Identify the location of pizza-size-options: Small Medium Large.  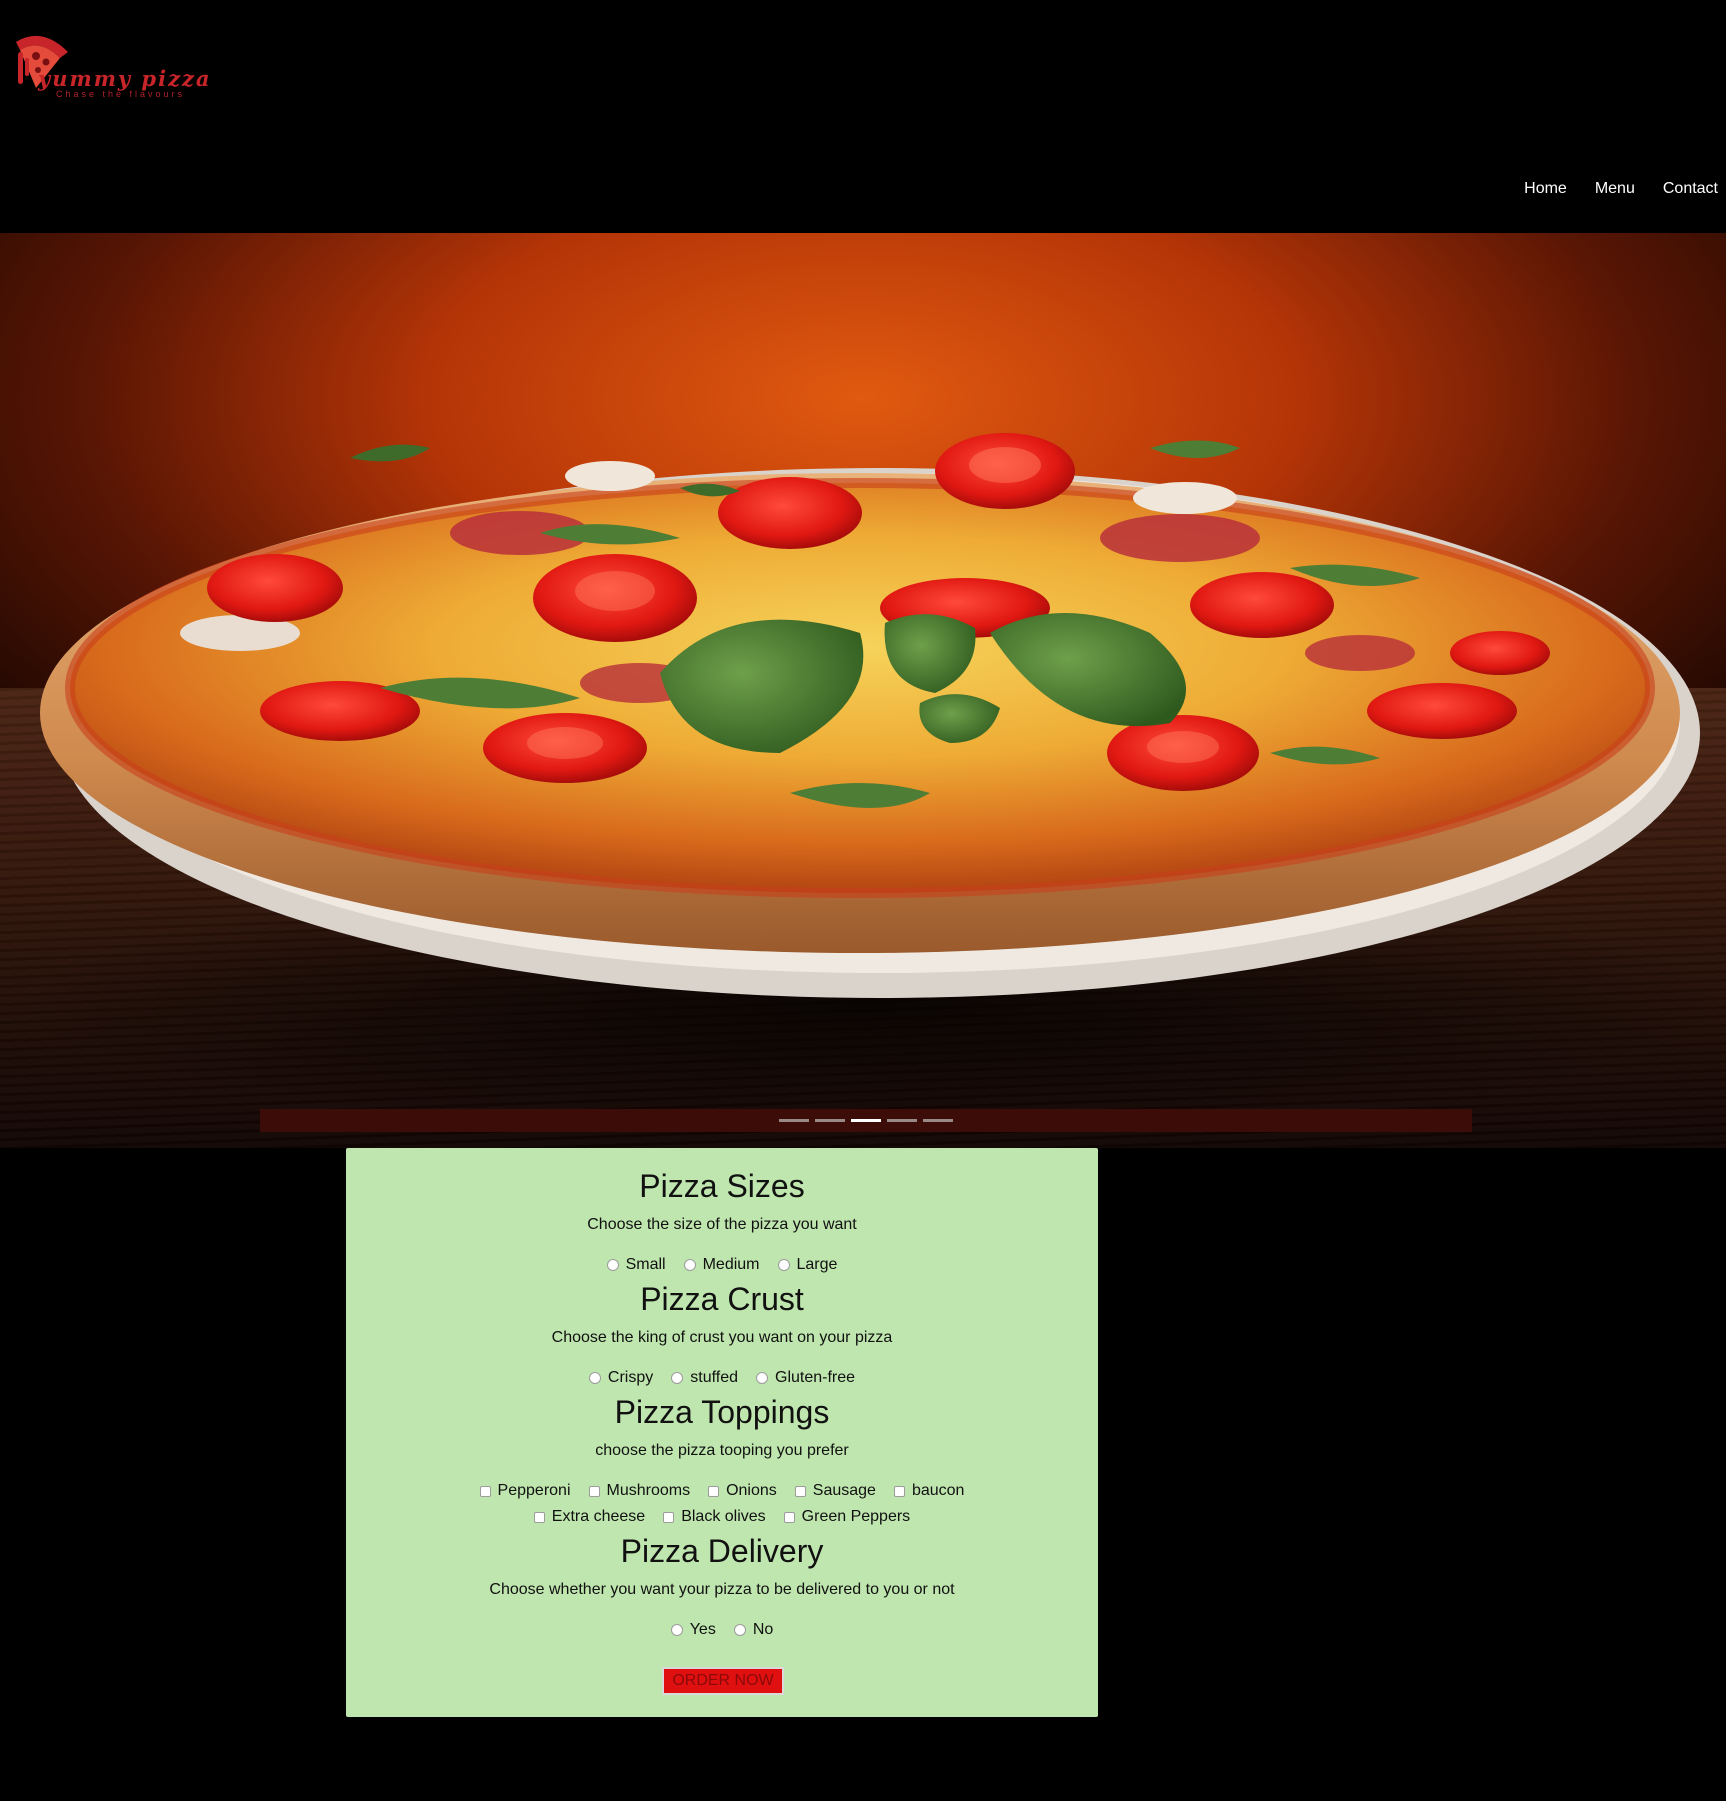
(722, 1265).